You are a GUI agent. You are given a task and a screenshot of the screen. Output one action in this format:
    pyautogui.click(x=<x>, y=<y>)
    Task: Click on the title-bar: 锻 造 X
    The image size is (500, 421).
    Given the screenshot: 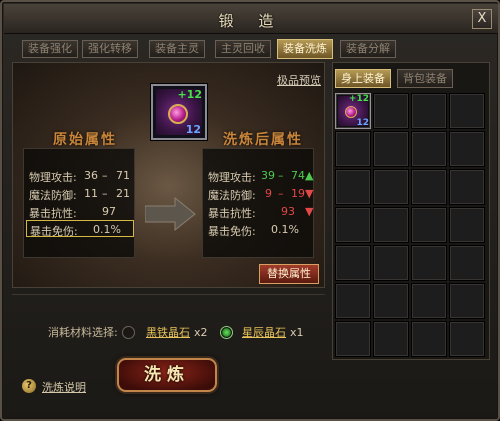 What is the action you would take?
    pyautogui.click(x=251, y=19)
    